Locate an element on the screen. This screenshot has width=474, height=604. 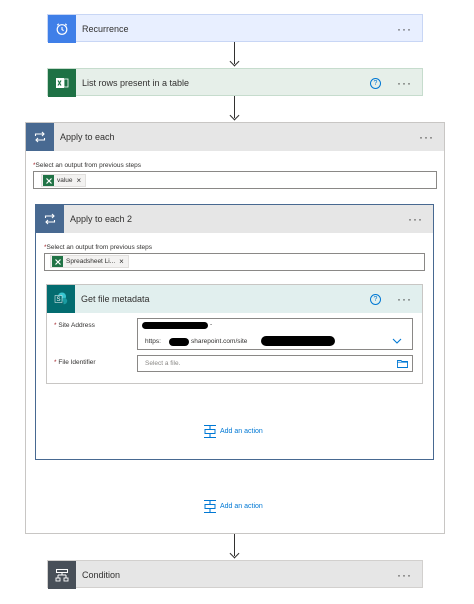
condition-title: Condition is located at coordinates (101, 575).